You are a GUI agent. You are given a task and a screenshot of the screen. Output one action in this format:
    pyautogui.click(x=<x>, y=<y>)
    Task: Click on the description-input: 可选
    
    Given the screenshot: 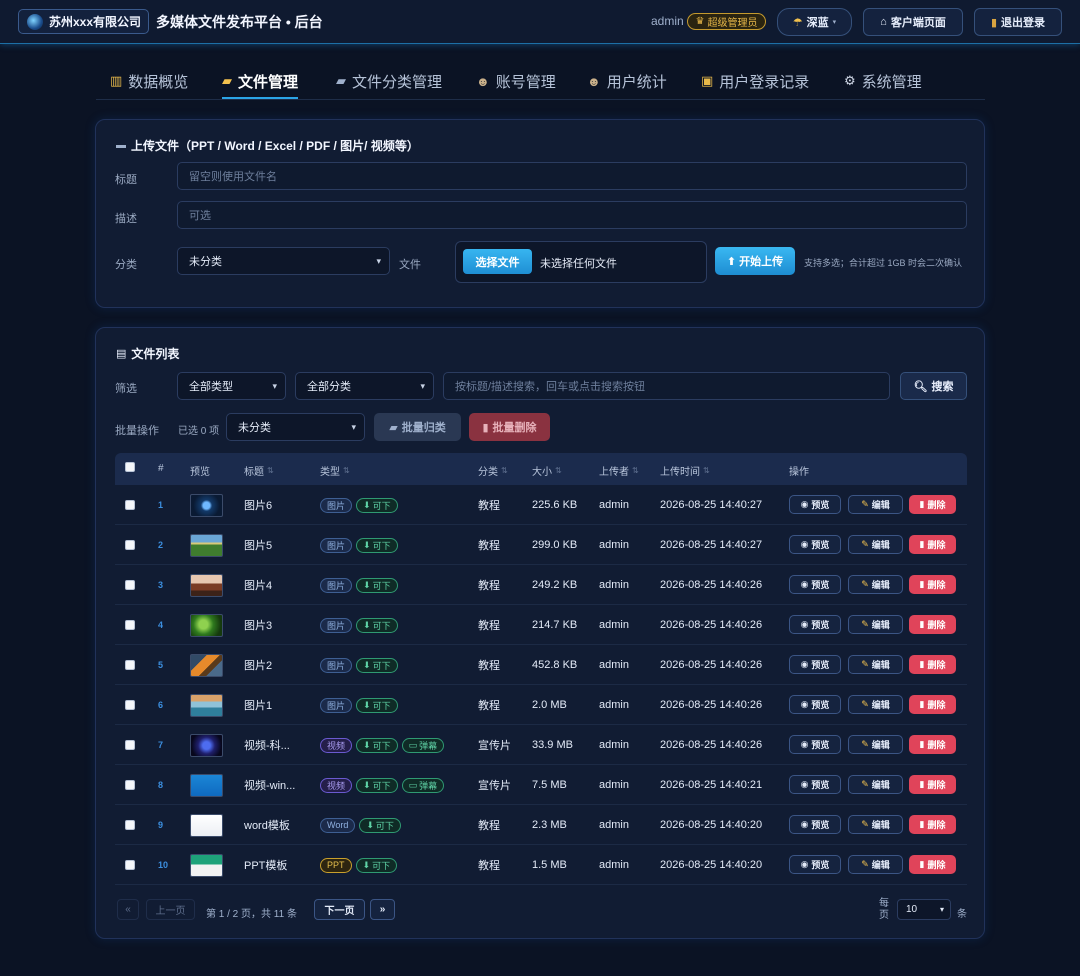 What is the action you would take?
    pyautogui.click(x=572, y=215)
    